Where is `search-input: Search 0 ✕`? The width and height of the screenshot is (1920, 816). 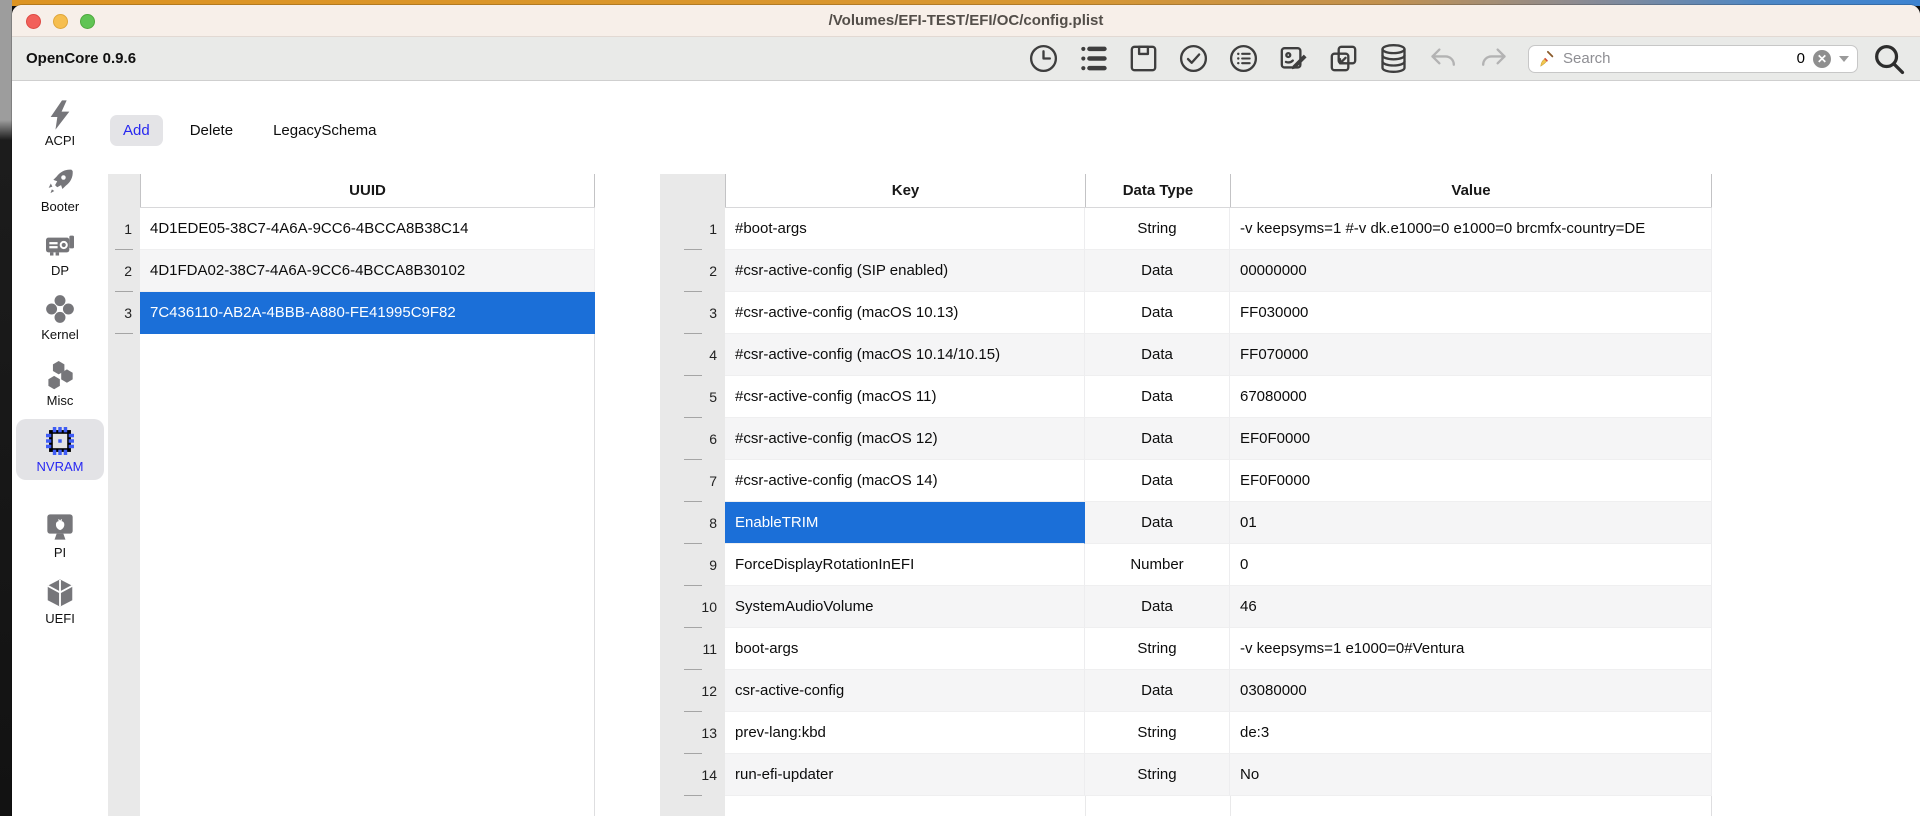 search-input: Search 0 ✕ is located at coordinates (1693, 58).